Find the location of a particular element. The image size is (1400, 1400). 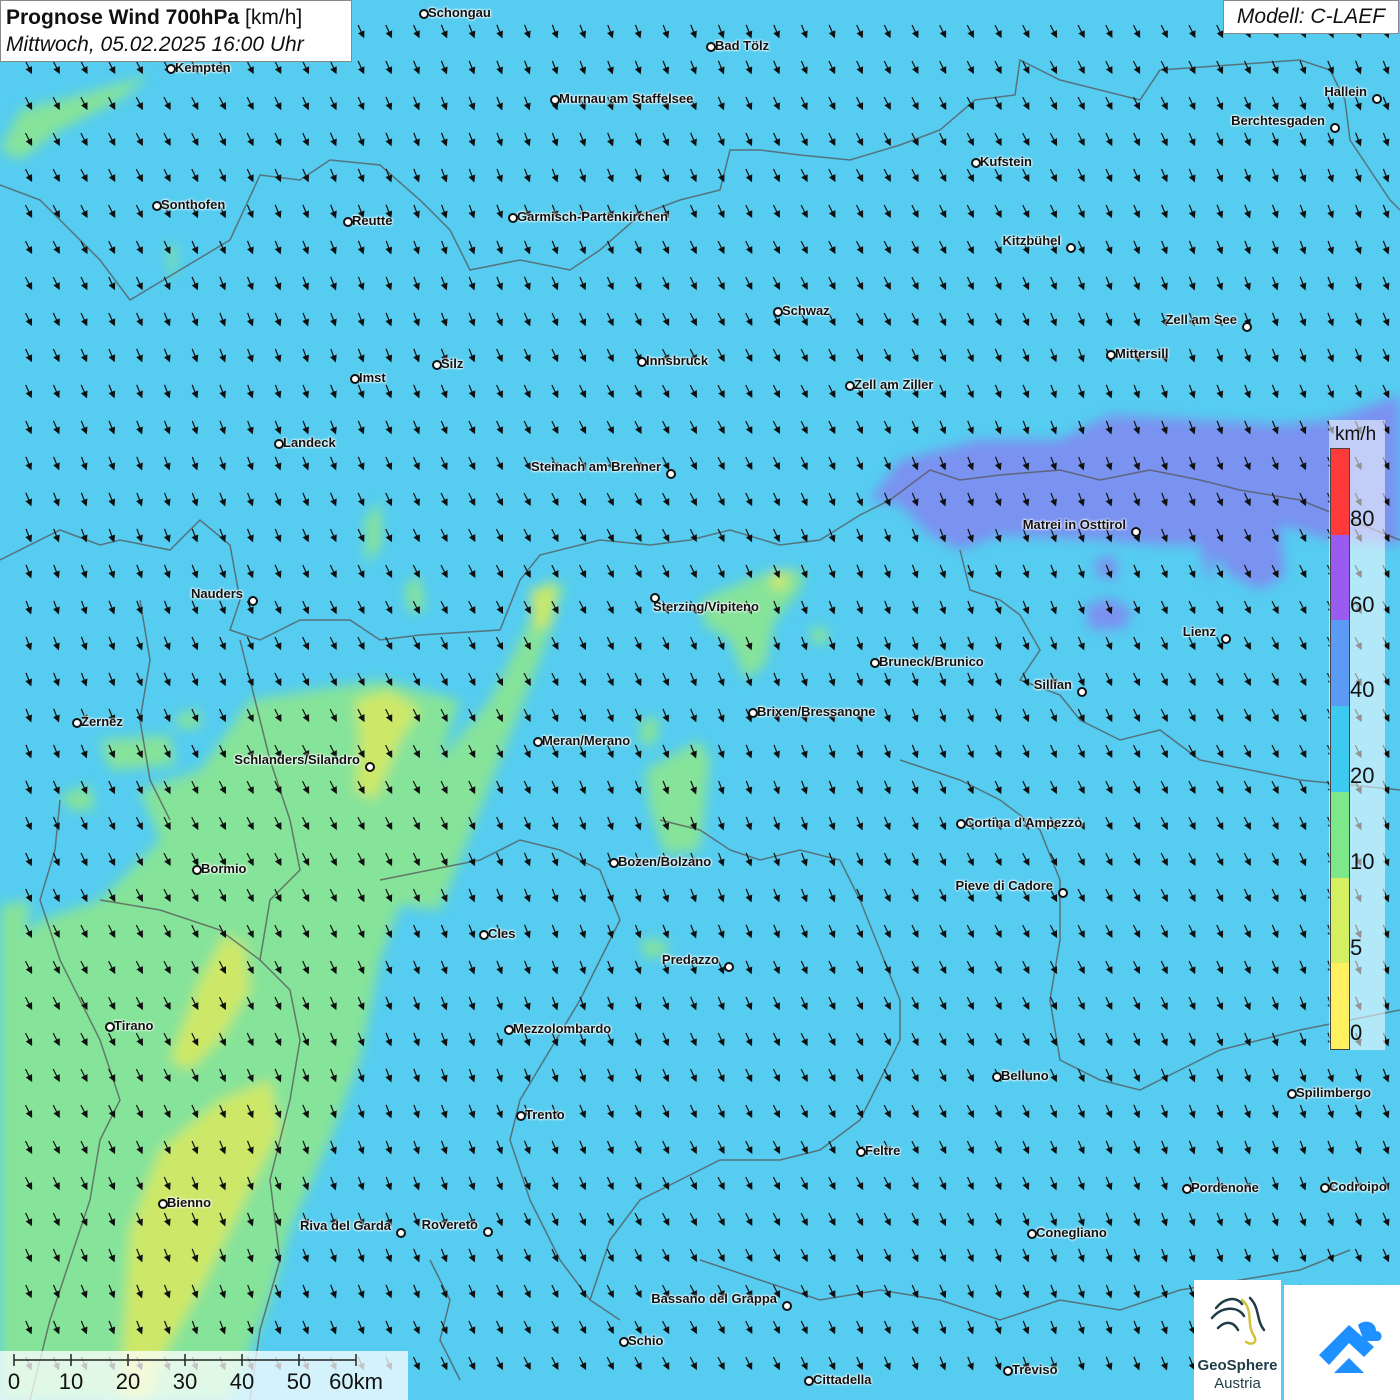

city-marker: Bienno is located at coordinates (184, 1203).